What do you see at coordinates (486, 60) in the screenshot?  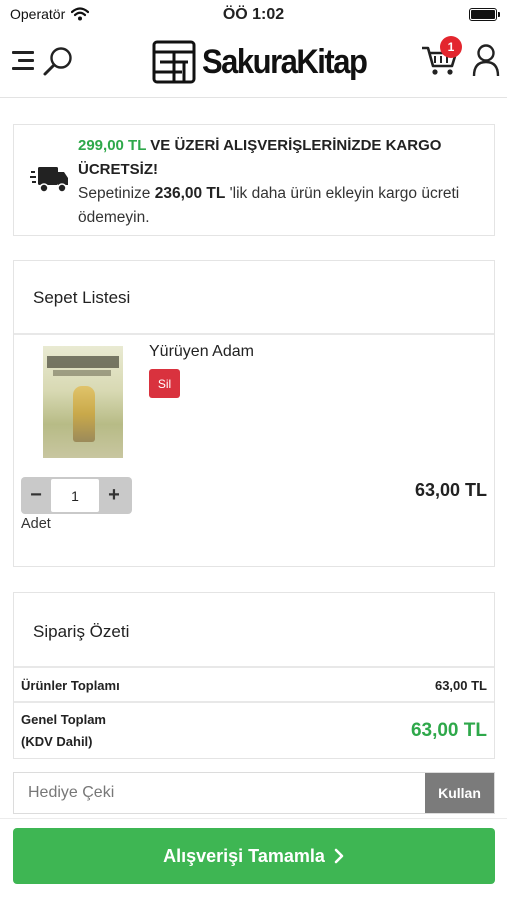 I see `user-icon` at bounding box center [486, 60].